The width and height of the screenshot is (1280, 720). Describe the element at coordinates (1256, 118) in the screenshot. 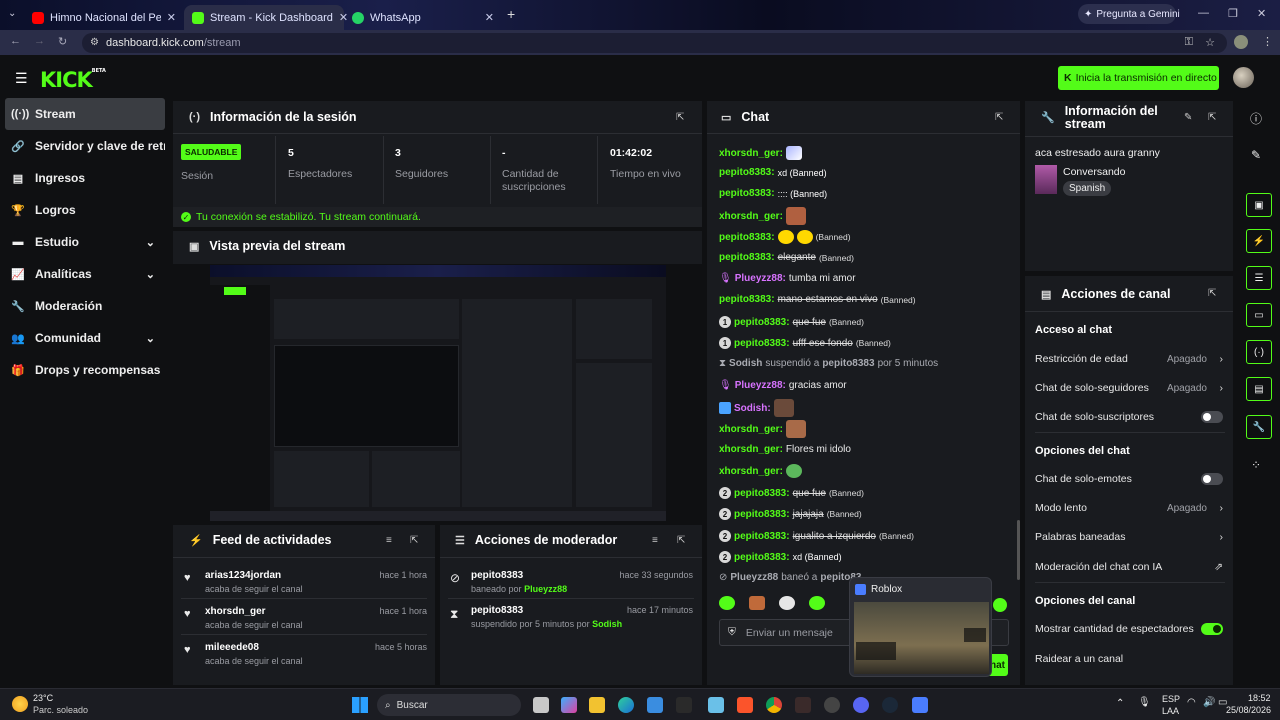

I see `info-icon: ⓘ` at that location.